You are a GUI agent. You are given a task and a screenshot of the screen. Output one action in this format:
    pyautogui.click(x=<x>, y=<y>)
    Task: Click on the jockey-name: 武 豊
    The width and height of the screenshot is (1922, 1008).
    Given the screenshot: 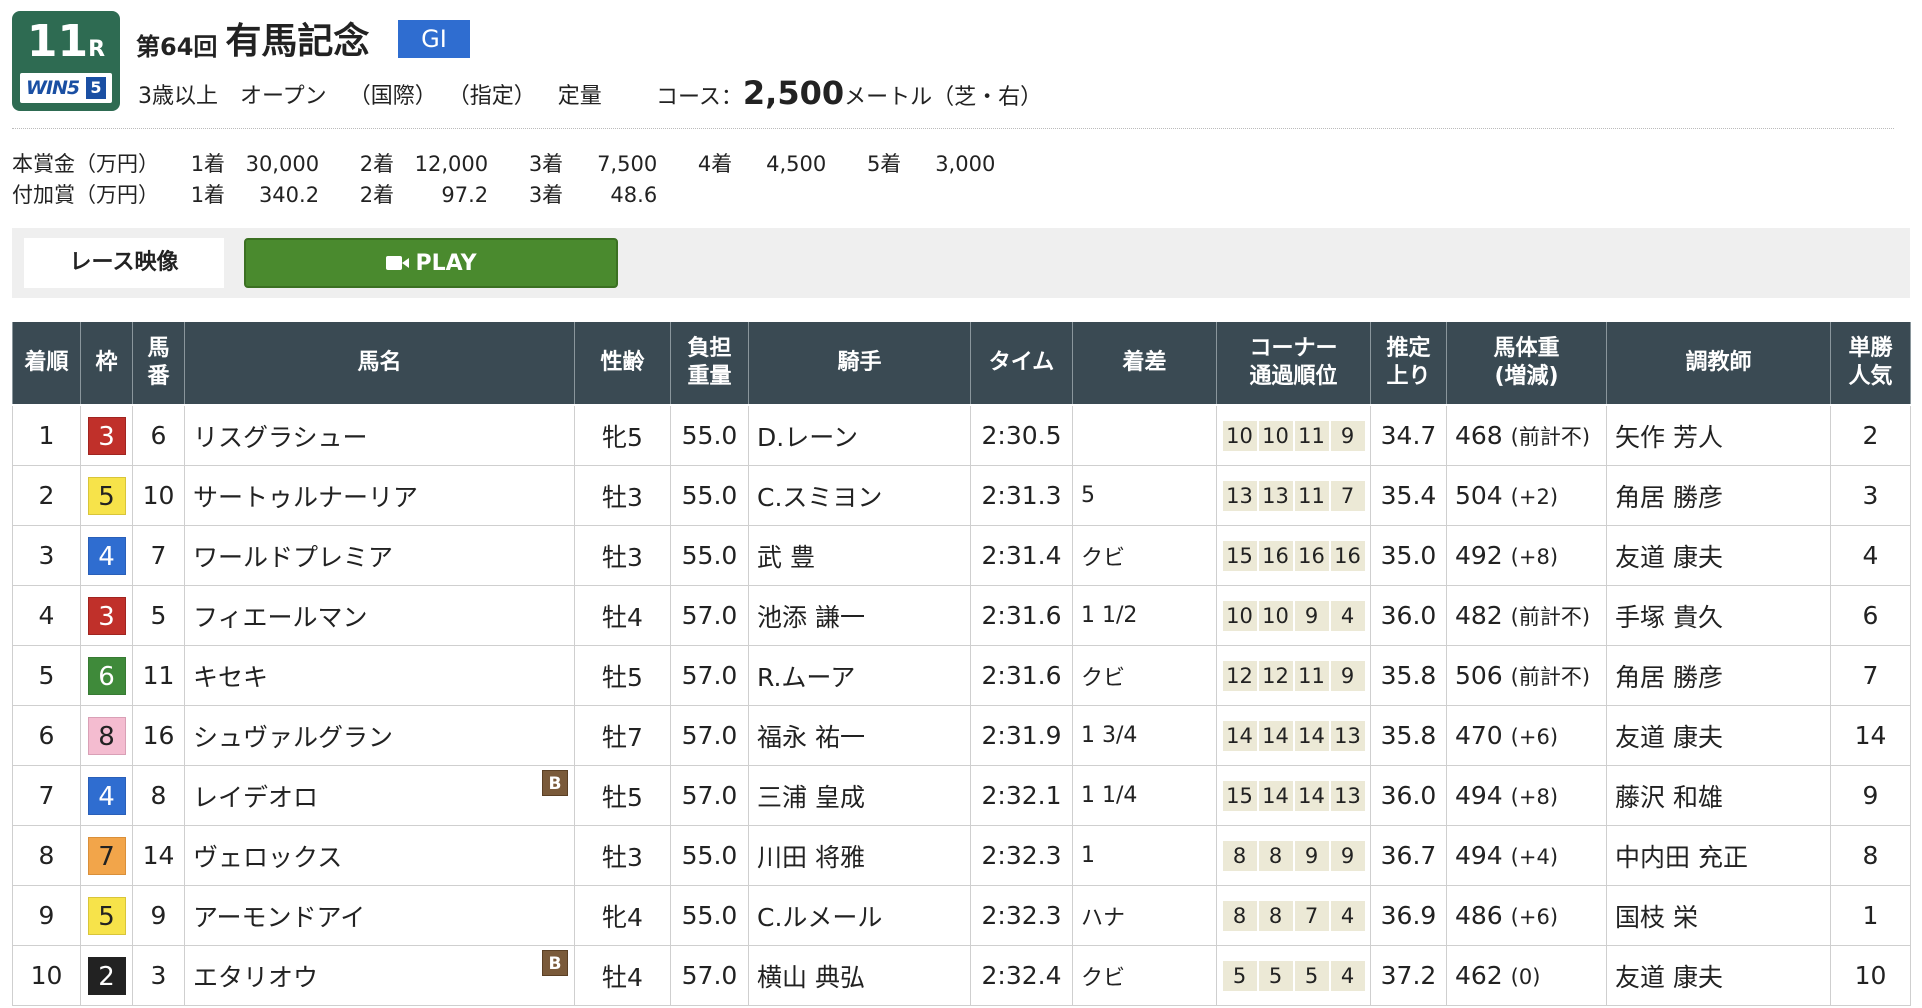 What is the action you would take?
    pyautogui.click(x=859, y=555)
    